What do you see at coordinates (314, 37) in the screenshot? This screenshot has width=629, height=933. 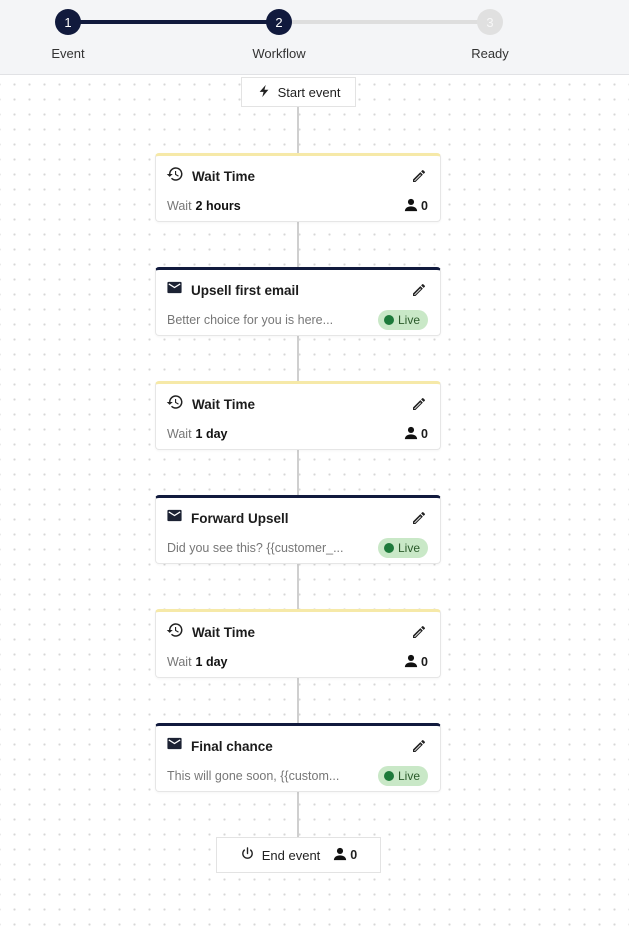 I see `progress-stepper: 1 Event 2 Workflow 3 Ready` at bounding box center [314, 37].